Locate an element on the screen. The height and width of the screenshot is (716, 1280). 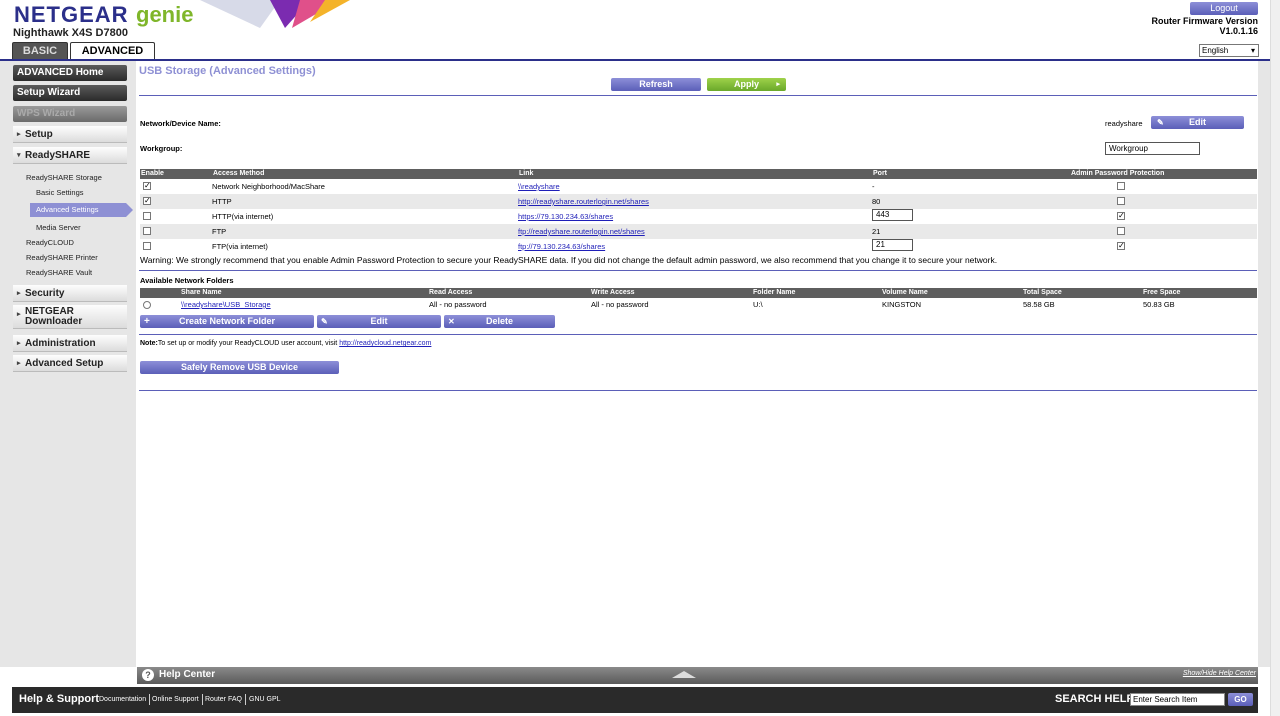
column-header: Folder Name is located at coordinates (774, 292).